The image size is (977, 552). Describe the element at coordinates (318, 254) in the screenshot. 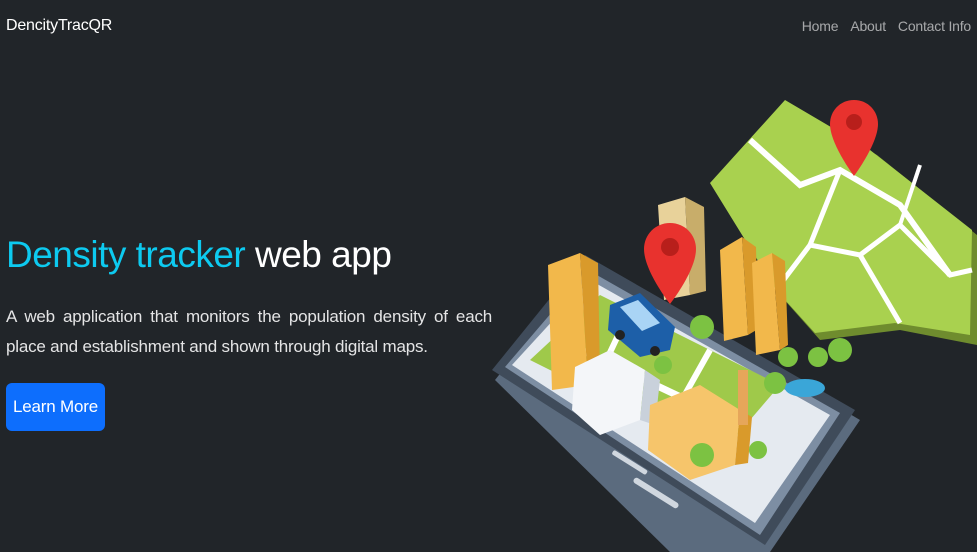

I see `hero-title-rest: web app` at that location.